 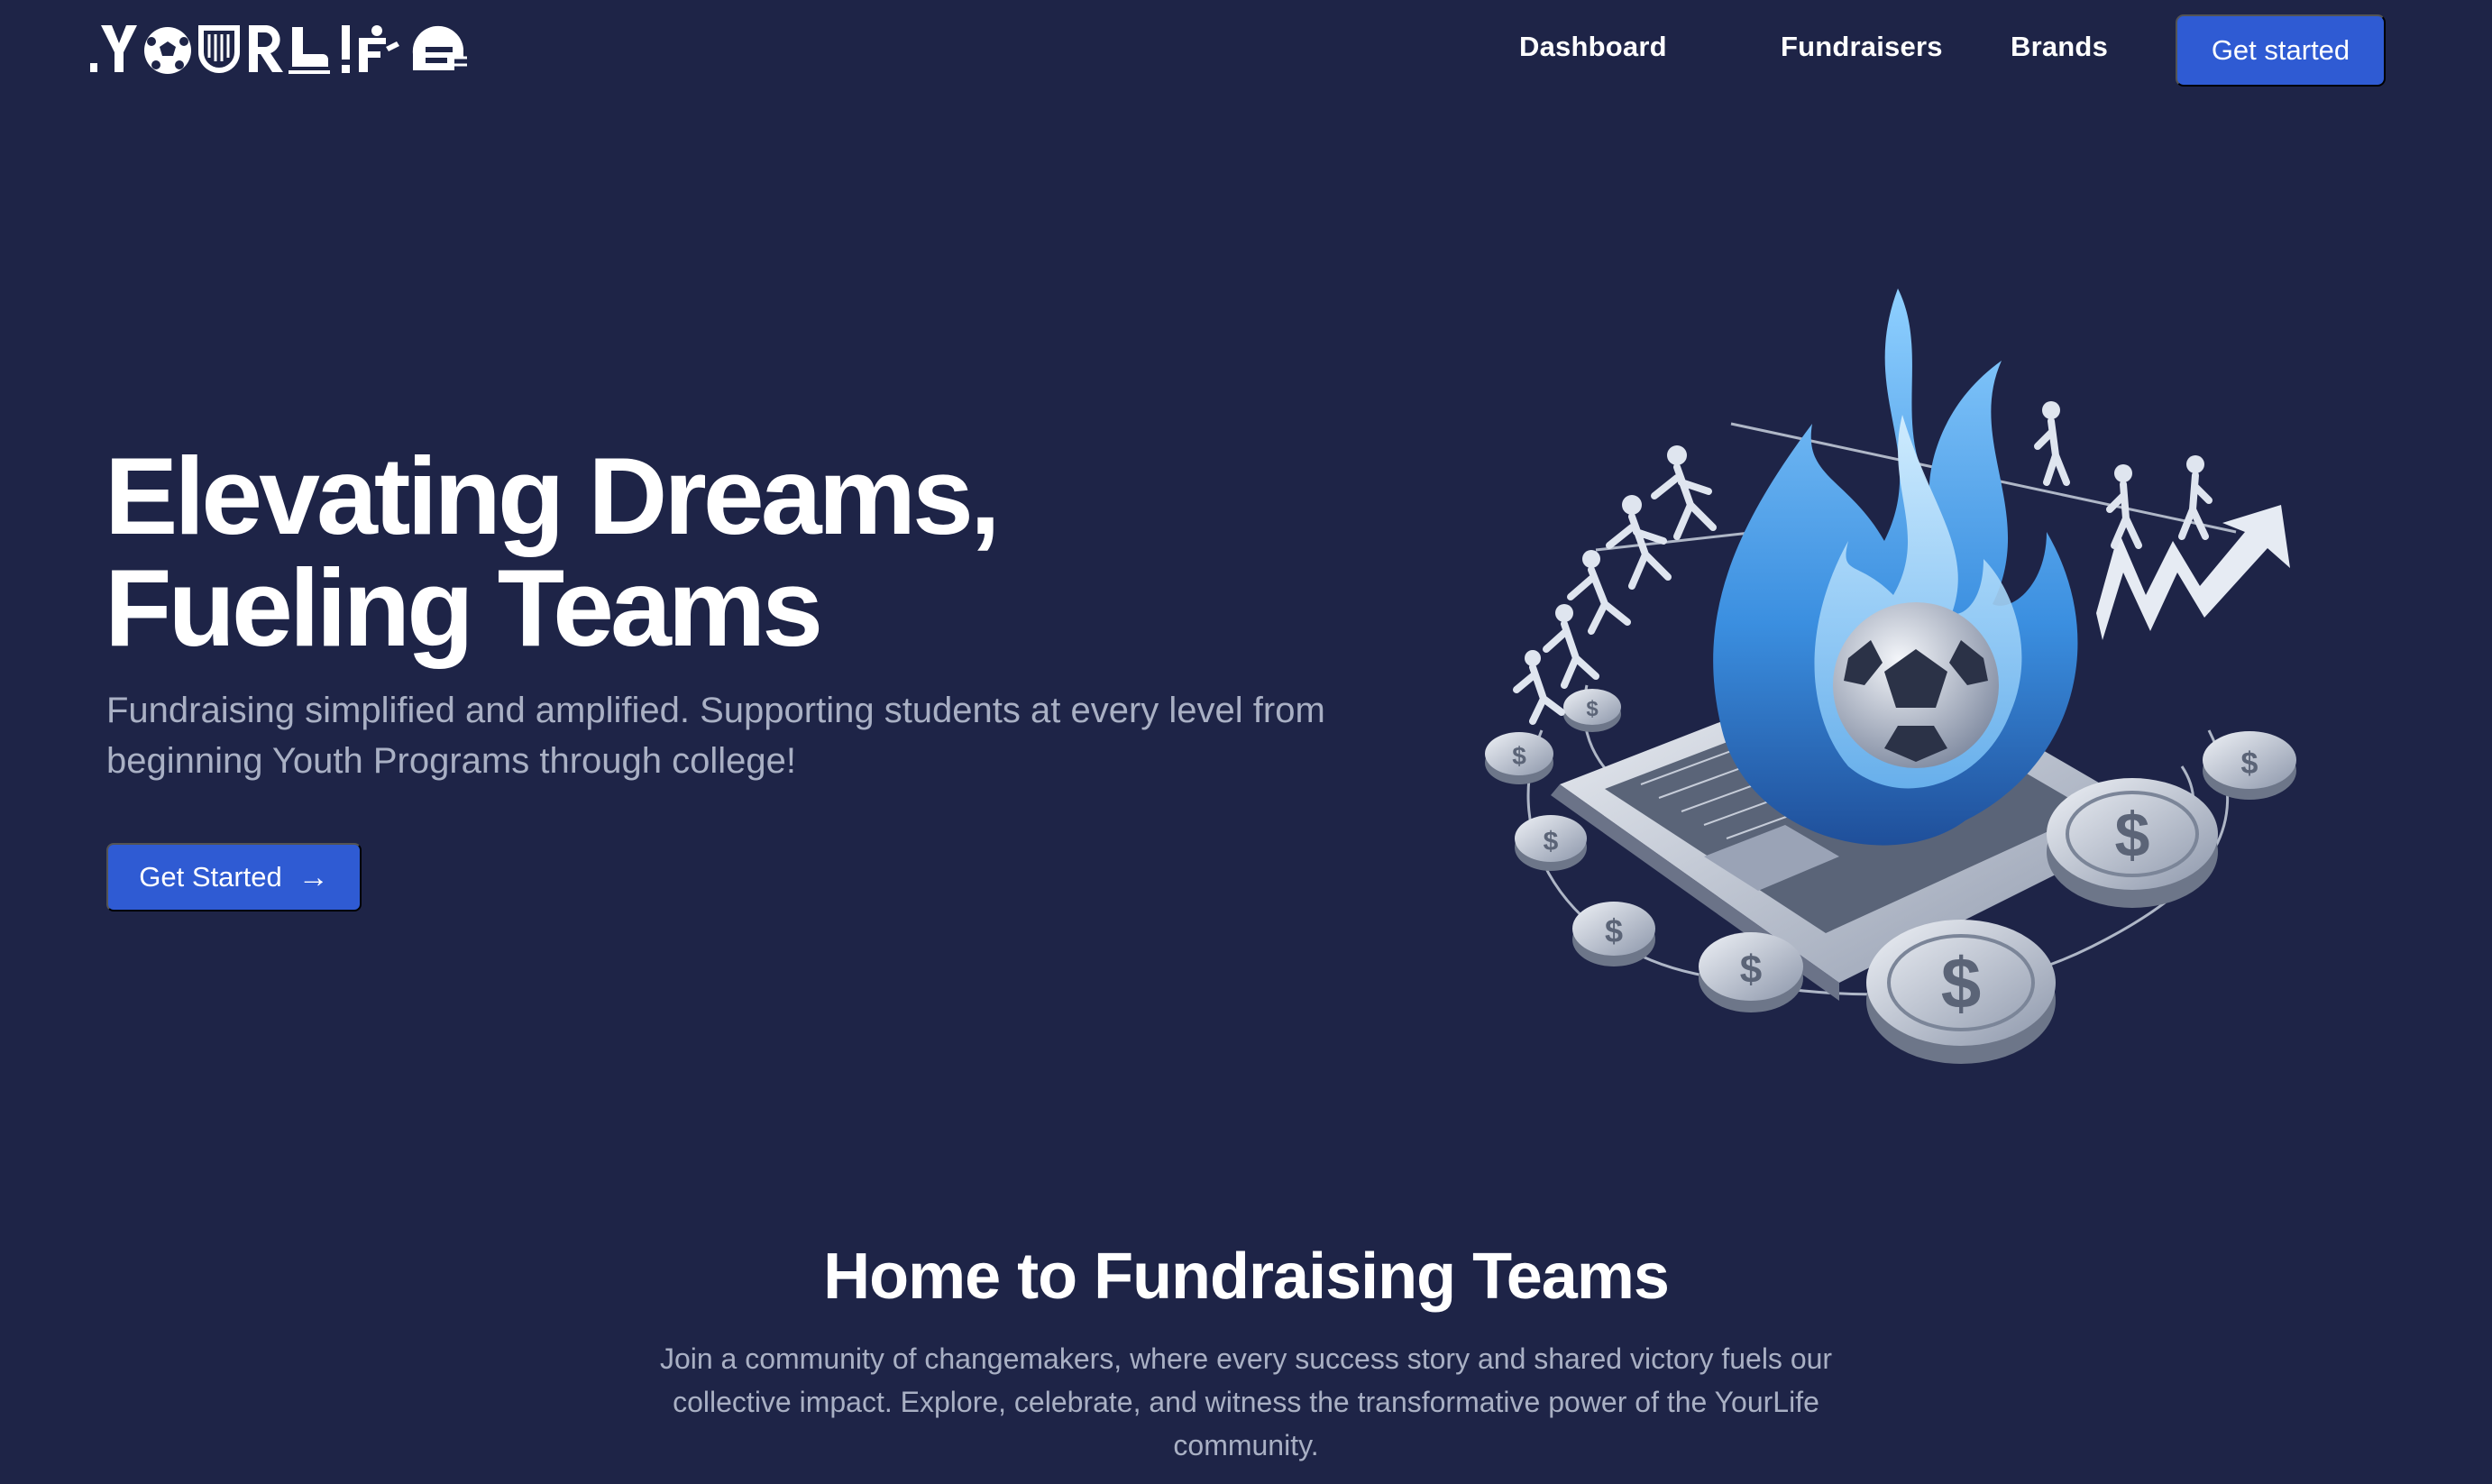 What do you see at coordinates (1246, 50) in the screenshot?
I see `top-navigation: Dashboard Fundraisers Brands Get started` at bounding box center [1246, 50].